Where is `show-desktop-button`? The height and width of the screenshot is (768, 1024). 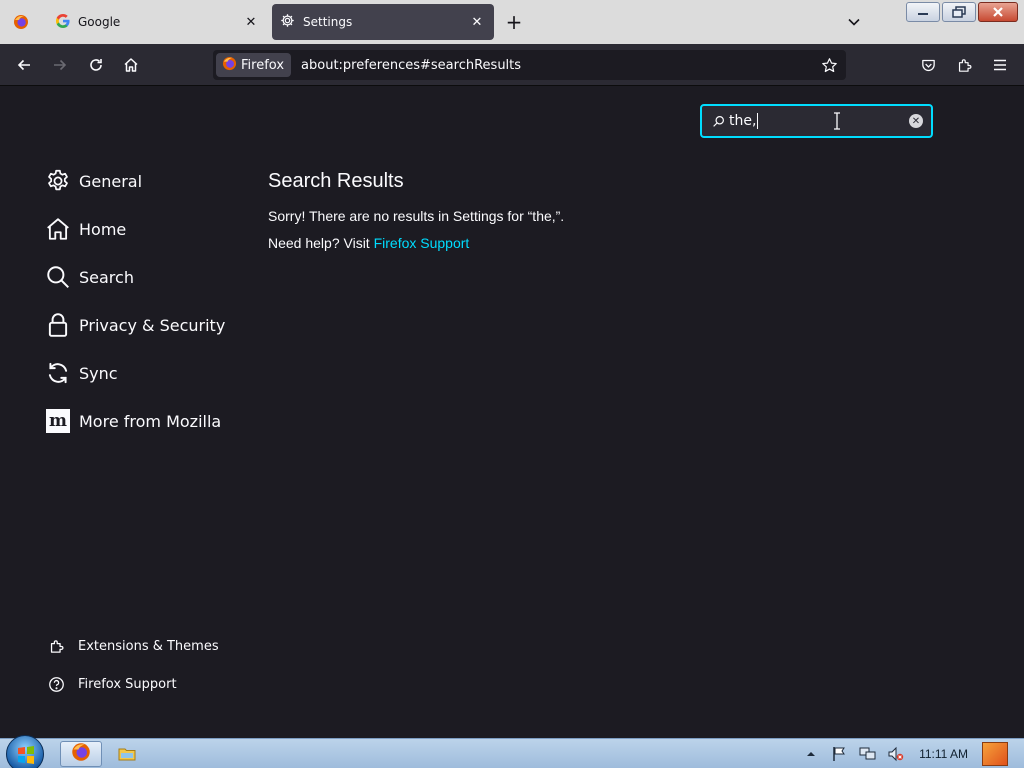
show-desktop-button is located at coordinates (995, 754).